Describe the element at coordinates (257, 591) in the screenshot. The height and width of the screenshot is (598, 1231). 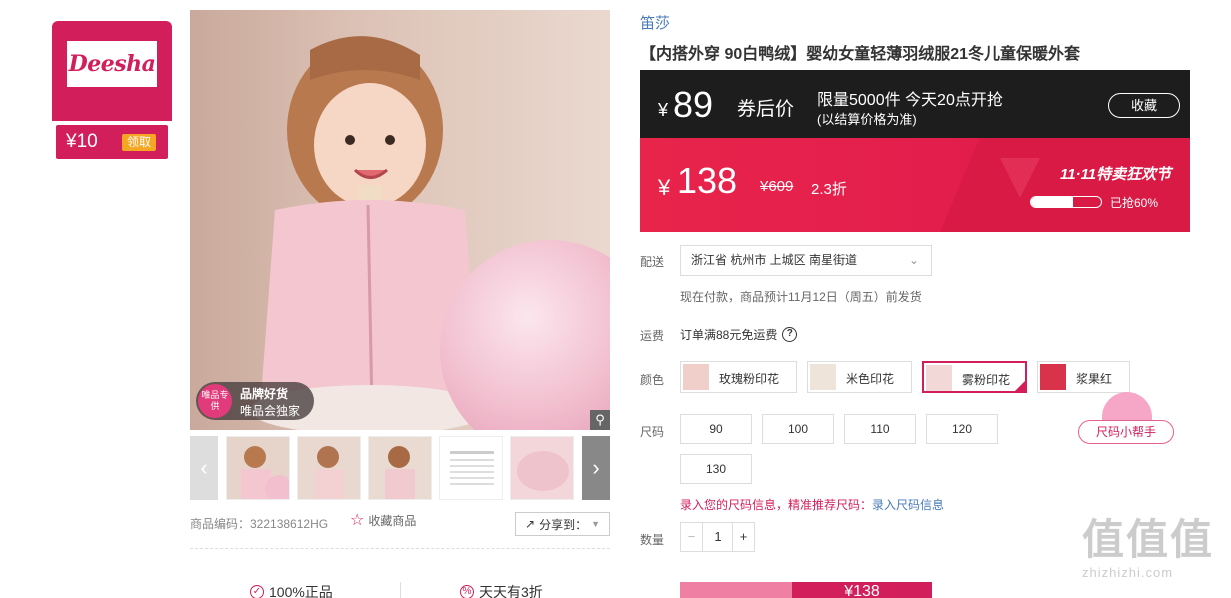
I see `shield-check-icon: ✓` at that location.